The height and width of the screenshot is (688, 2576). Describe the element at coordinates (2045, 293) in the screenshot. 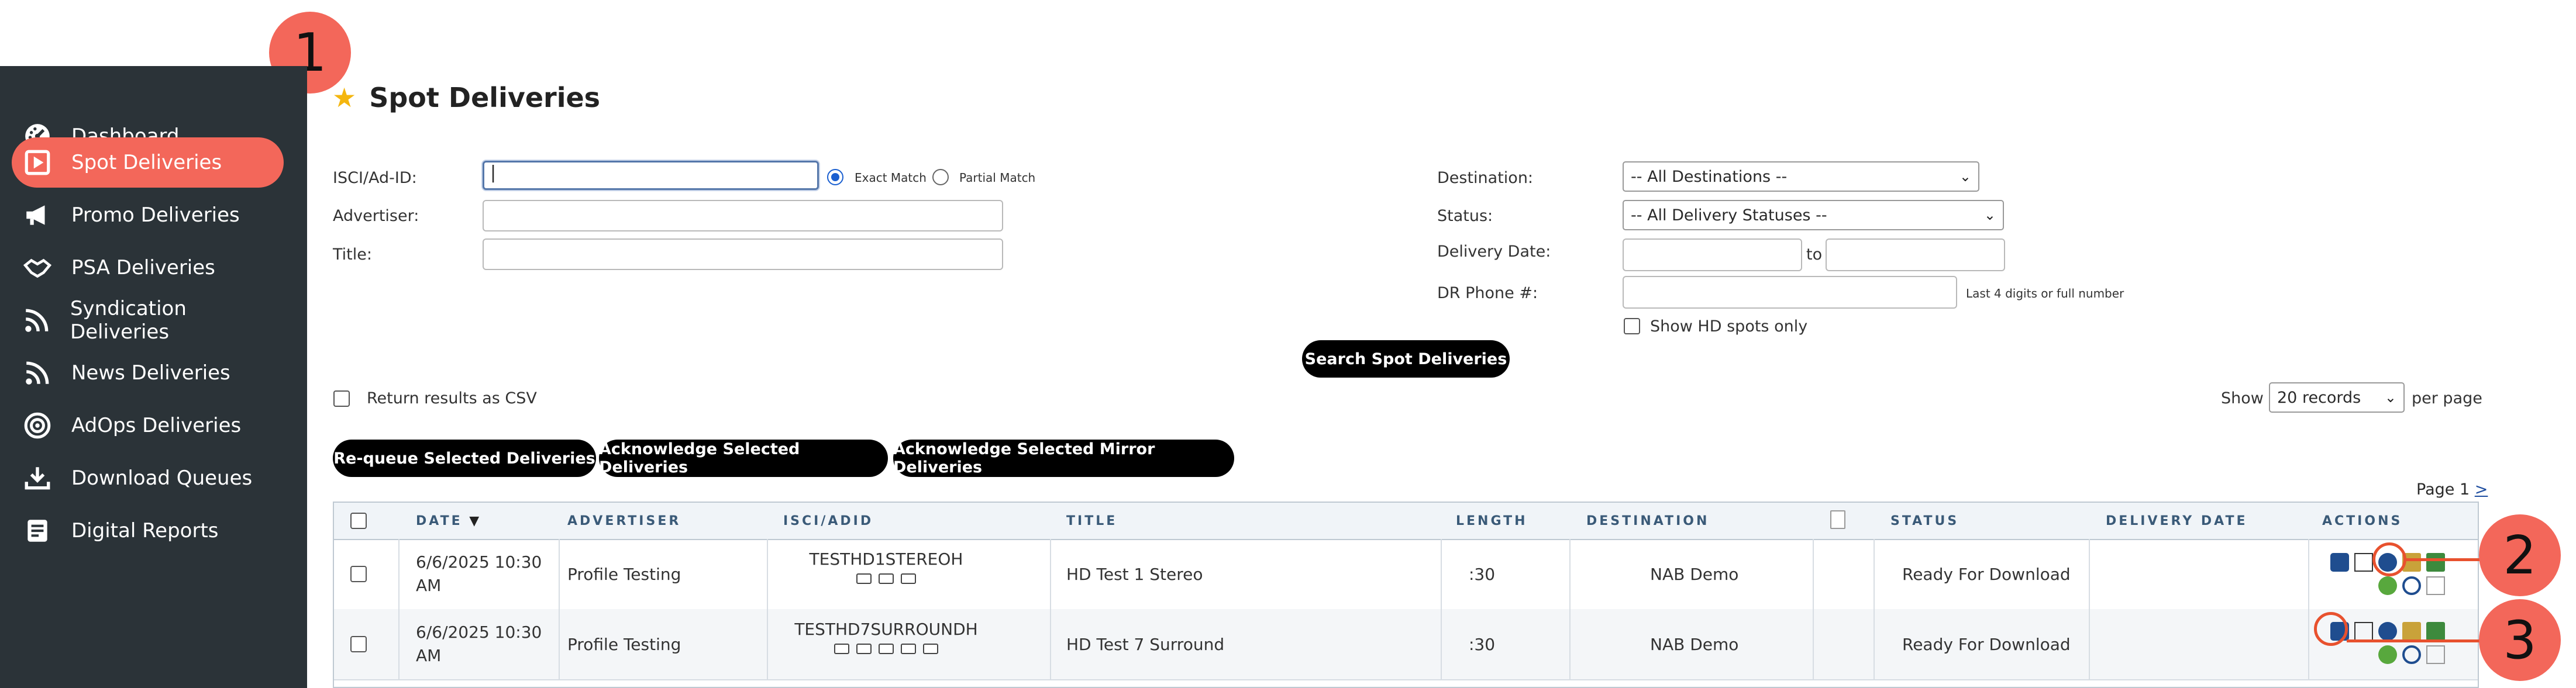

I see `dr-phone-hint: Last 4 digits or full number` at that location.